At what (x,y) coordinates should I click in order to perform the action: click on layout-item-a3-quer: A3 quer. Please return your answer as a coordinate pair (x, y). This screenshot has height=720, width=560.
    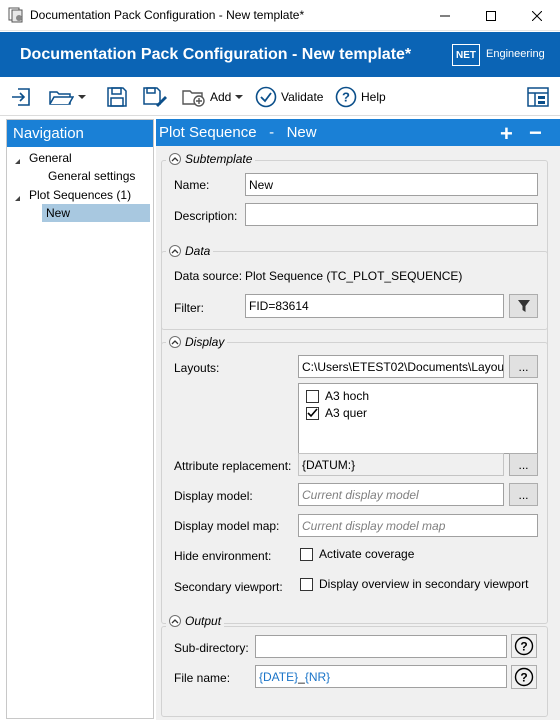
    Looking at the image, I should click on (336, 413).